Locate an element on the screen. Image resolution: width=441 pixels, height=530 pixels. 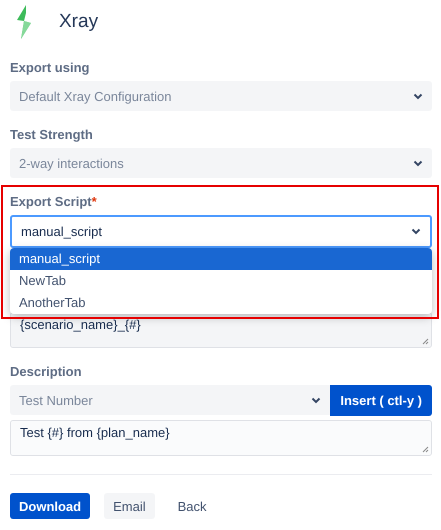
field-label: Export using is located at coordinates (50, 67).